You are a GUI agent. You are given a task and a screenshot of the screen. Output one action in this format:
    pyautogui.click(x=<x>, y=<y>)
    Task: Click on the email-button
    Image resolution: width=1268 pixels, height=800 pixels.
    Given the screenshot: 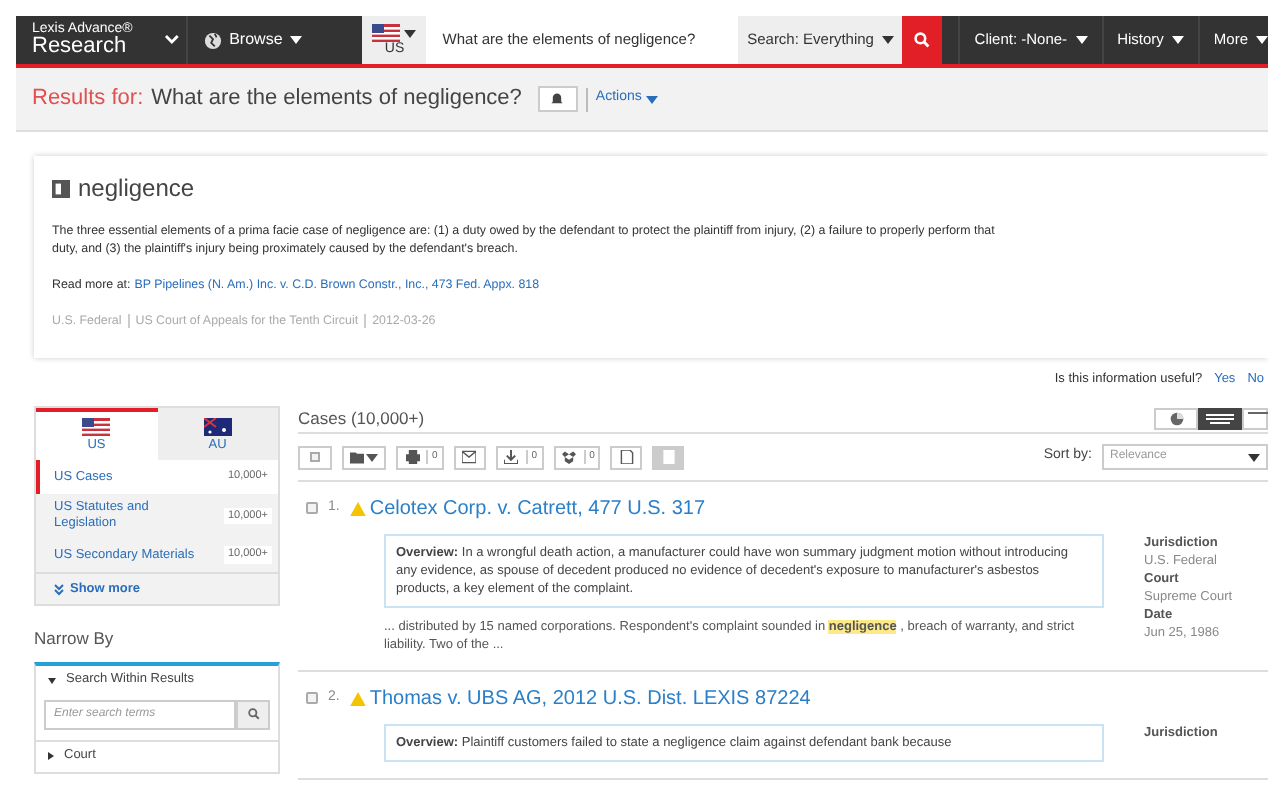 What is the action you would take?
    pyautogui.click(x=469, y=457)
    